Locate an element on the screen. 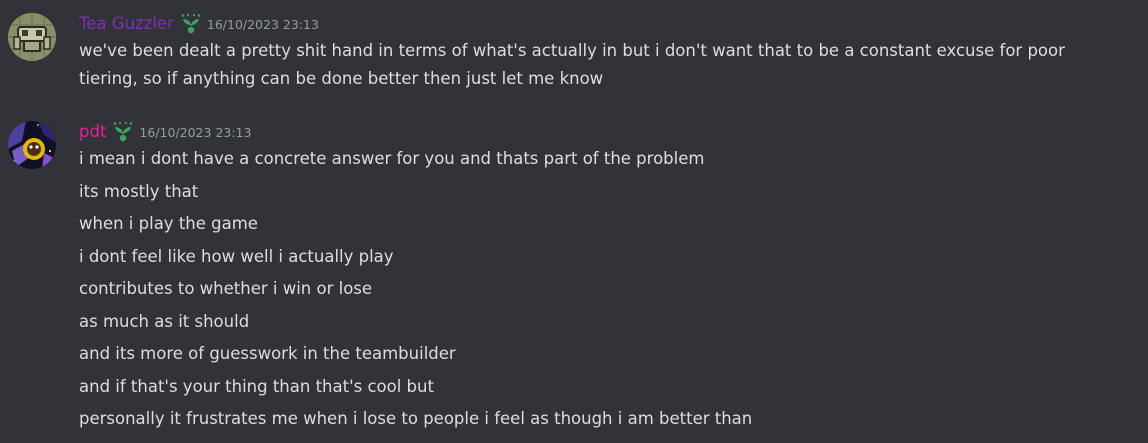 The height and width of the screenshot is (443, 1148). message-line: when i play the game is located at coordinates (168, 223).